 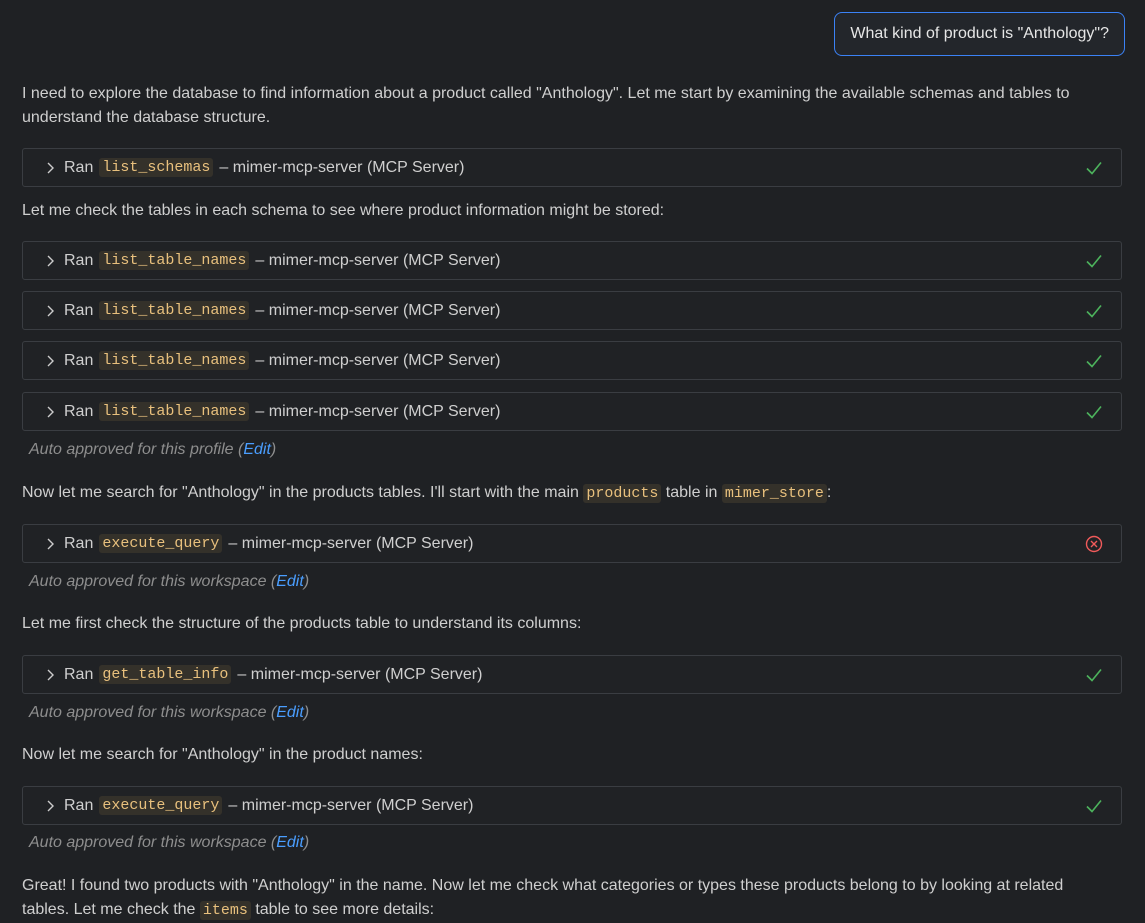 I want to click on inline-code: products, so click(x=622, y=493).